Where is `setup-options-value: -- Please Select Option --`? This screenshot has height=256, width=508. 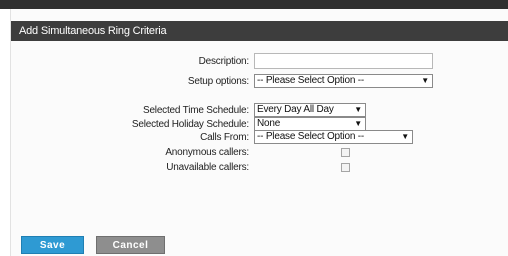
setup-options-value: -- Please Select Option -- is located at coordinates (311, 80).